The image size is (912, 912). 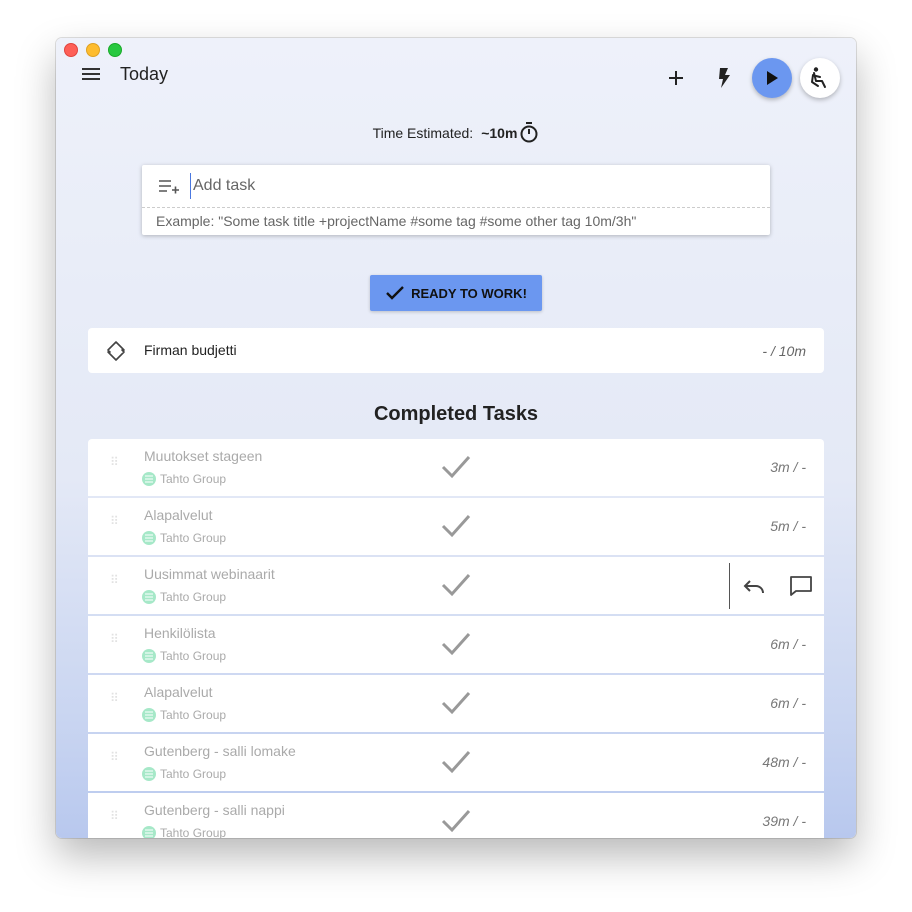 What do you see at coordinates (472, 186) in the screenshot?
I see `add-task-input` at bounding box center [472, 186].